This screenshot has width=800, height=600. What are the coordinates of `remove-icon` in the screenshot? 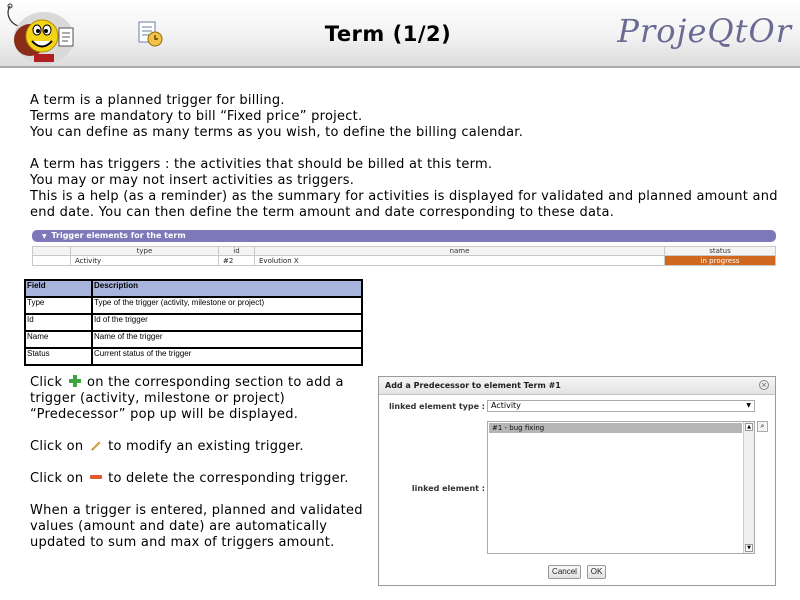 It's located at (95, 477).